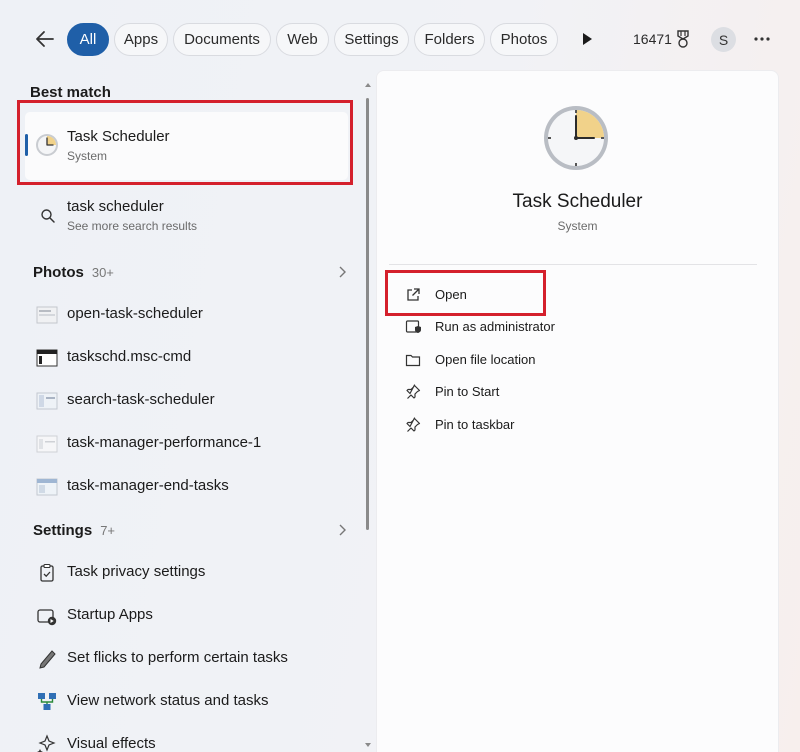 The width and height of the screenshot is (800, 752). Describe the element at coordinates (368, 85) in the screenshot. I see `scroll-up-icon` at that location.